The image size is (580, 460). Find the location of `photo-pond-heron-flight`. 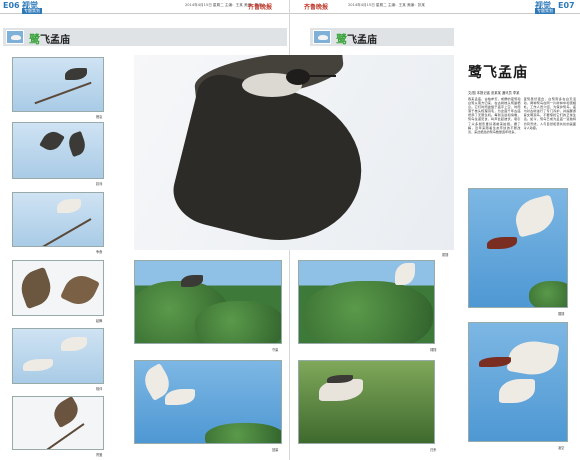

photo-pond-heron-flight is located at coordinates (518, 382).